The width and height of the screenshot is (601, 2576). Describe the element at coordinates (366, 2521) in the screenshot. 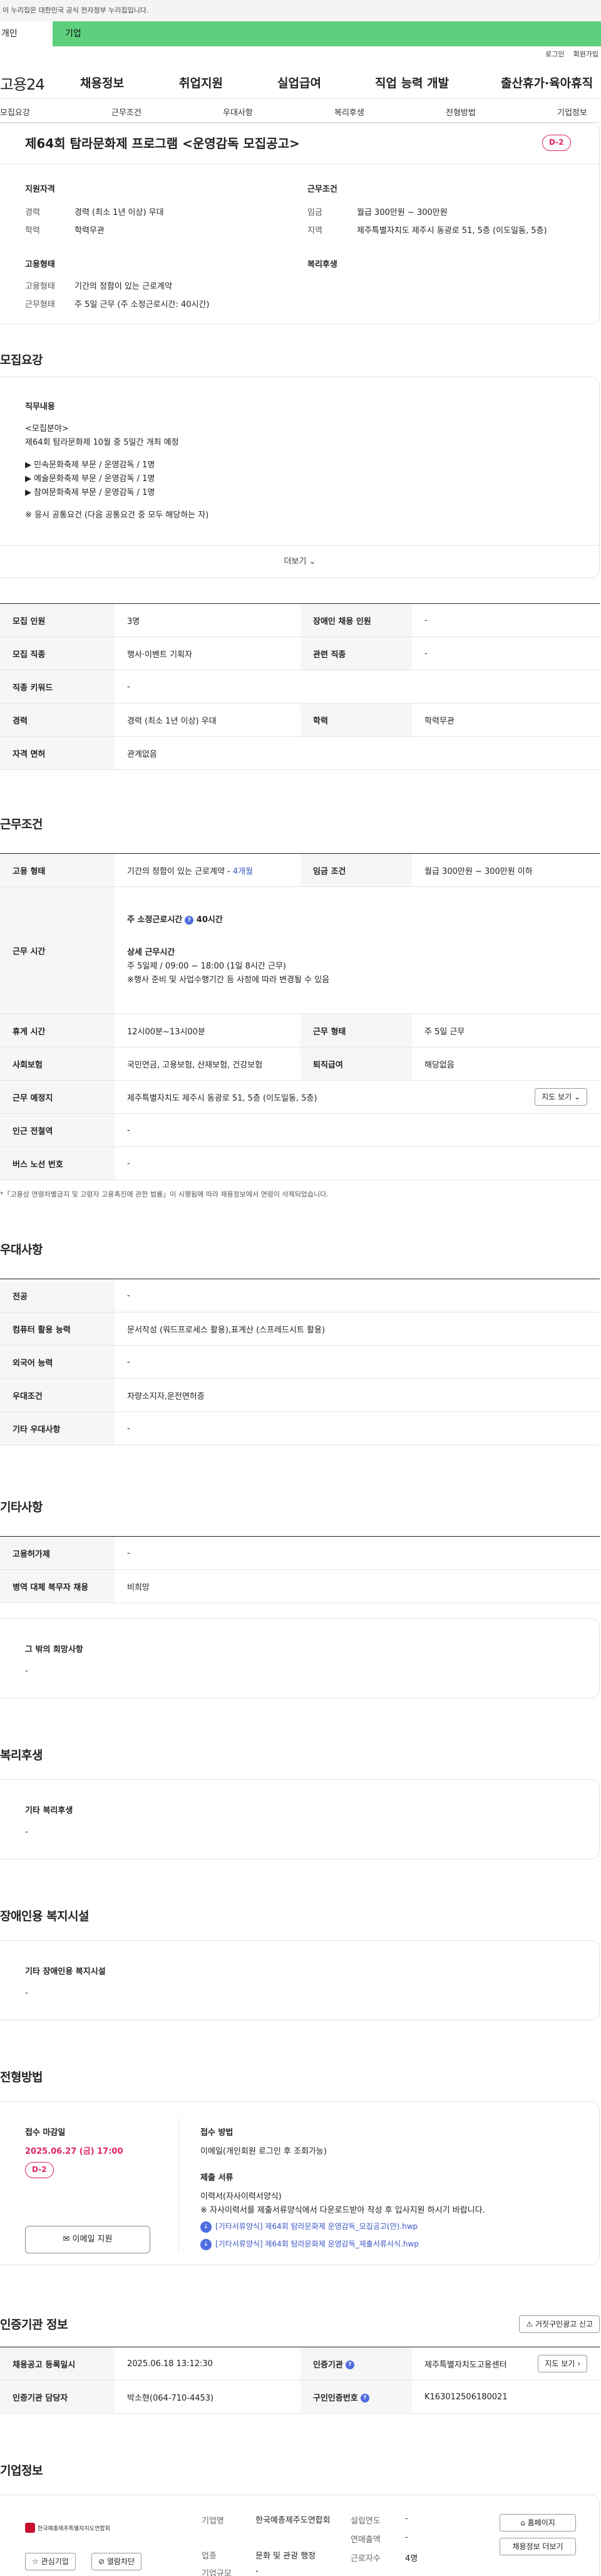

I see `founded-label: 설립연도` at that location.